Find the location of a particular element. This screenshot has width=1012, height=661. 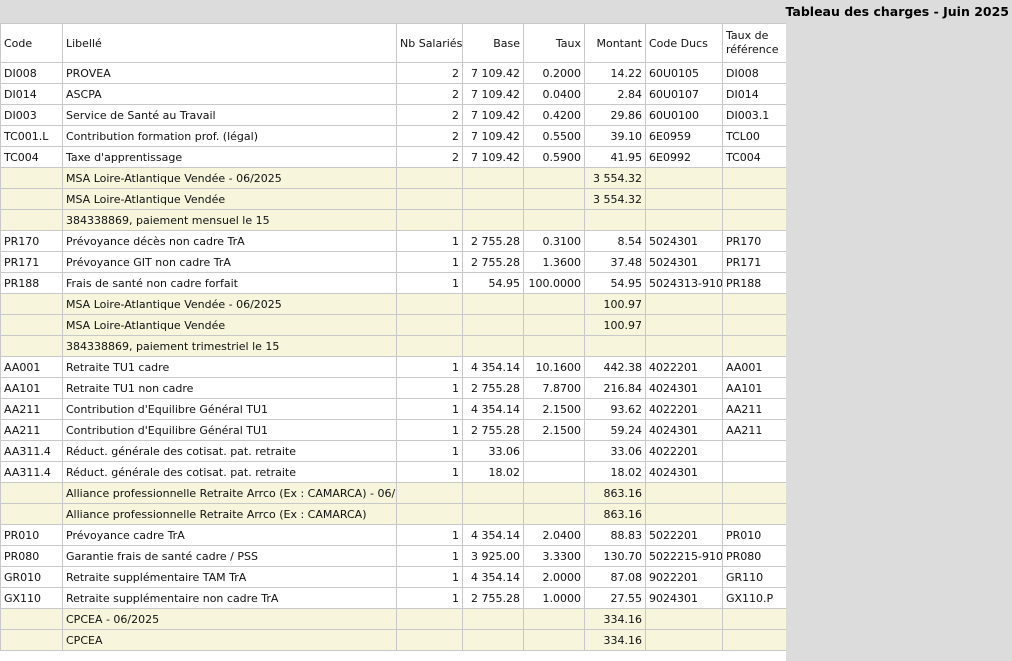

cell-code: TC004 is located at coordinates (31, 157).